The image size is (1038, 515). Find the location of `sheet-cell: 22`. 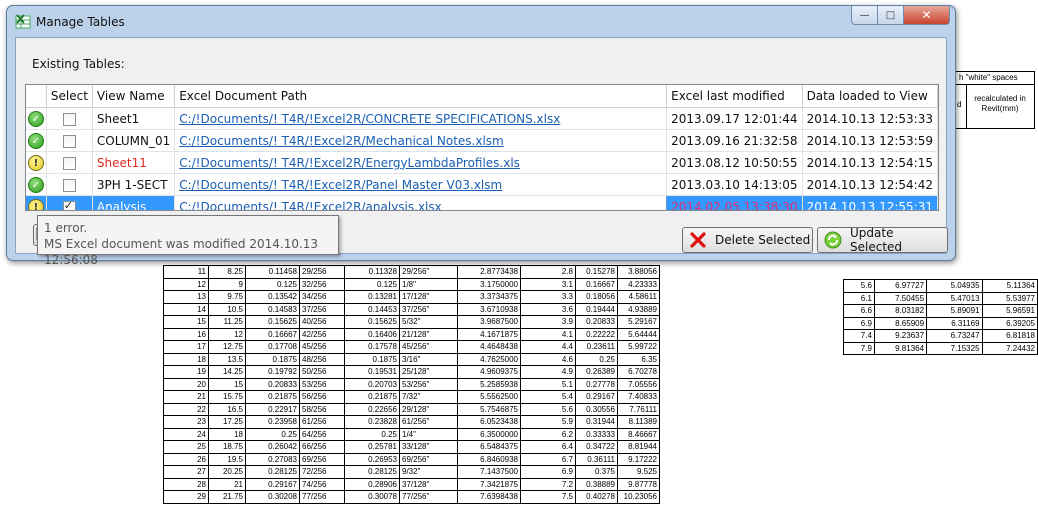

sheet-cell: 22 is located at coordinates (186, 409).